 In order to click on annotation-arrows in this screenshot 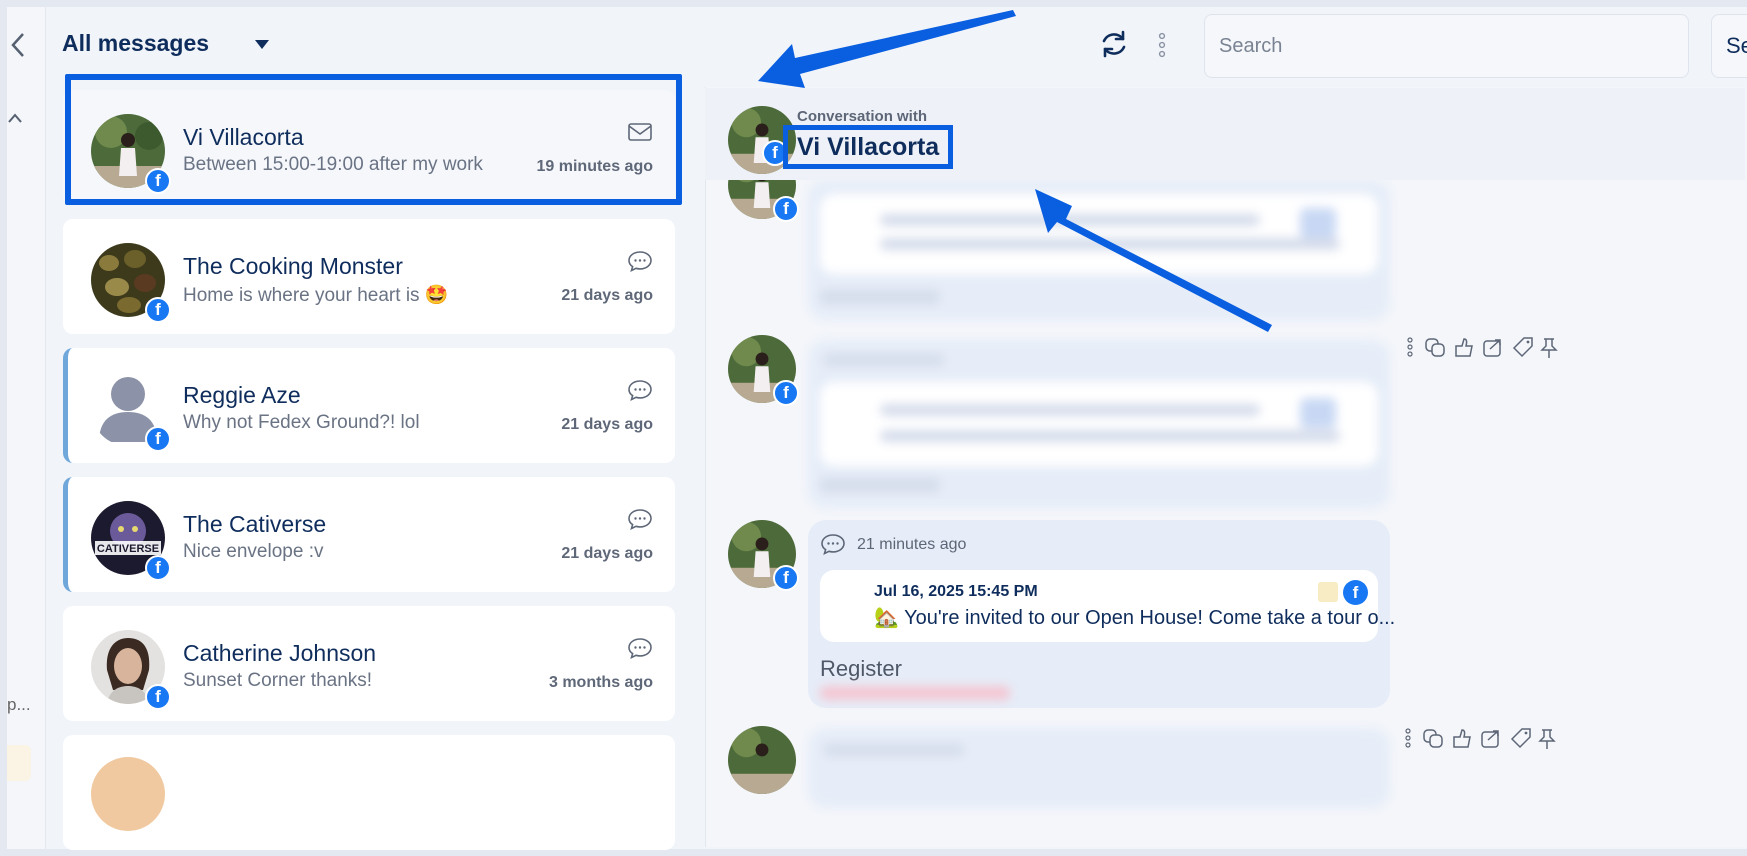, I will do `click(1015, 171)`.